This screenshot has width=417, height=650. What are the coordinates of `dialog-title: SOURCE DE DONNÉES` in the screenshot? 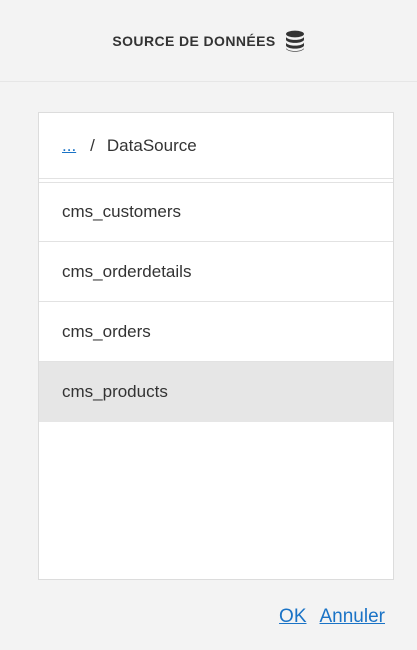 It's located at (194, 40).